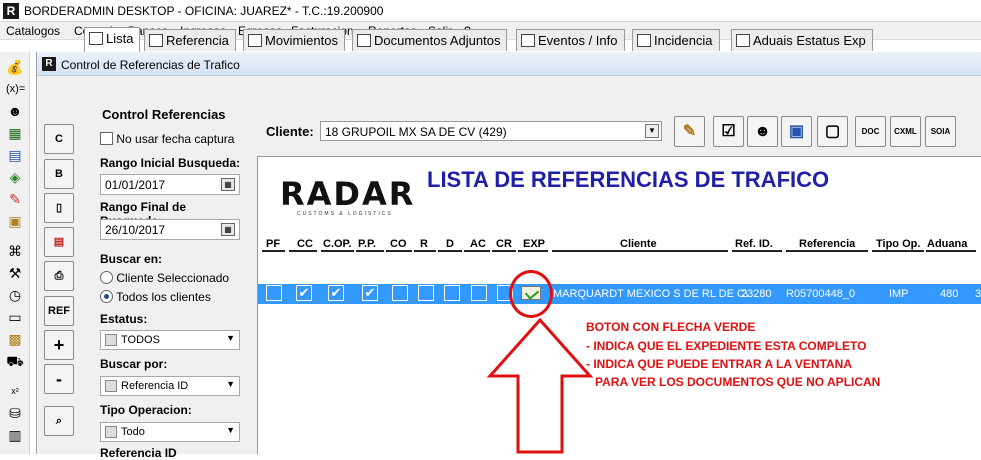 The image size is (981, 460). Describe the element at coordinates (15, 133) in the screenshot. I see `calculator-icon: ▦` at that location.